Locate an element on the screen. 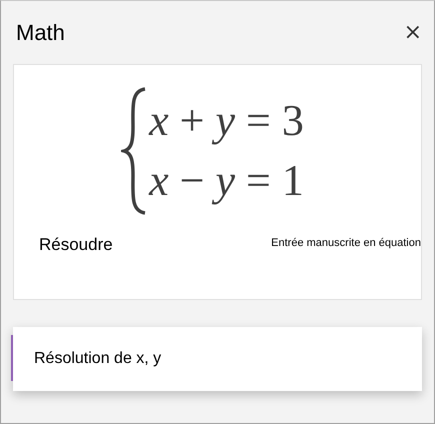  panel-title: Math is located at coordinates (40, 33).